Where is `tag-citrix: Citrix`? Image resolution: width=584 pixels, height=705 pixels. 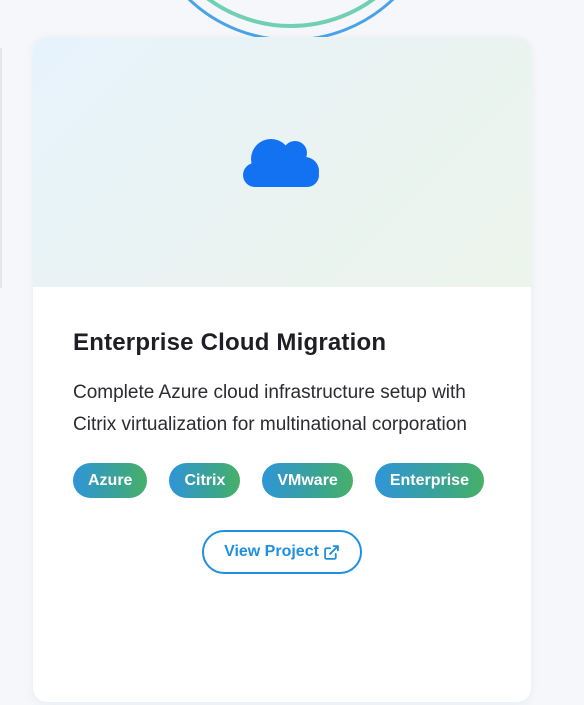 tag-citrix: Citrix is located at coordinates (205, 480).